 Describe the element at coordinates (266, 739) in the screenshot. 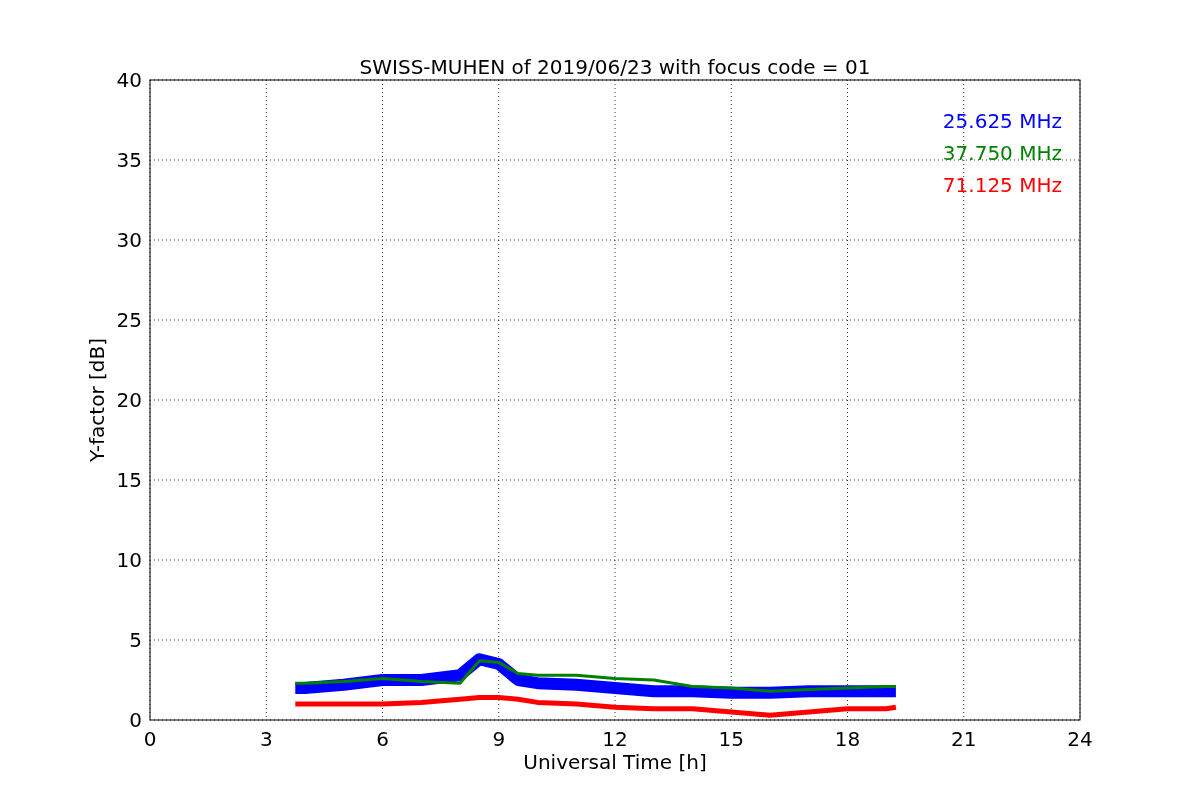

I see `x-tick-label: 3` at that location.